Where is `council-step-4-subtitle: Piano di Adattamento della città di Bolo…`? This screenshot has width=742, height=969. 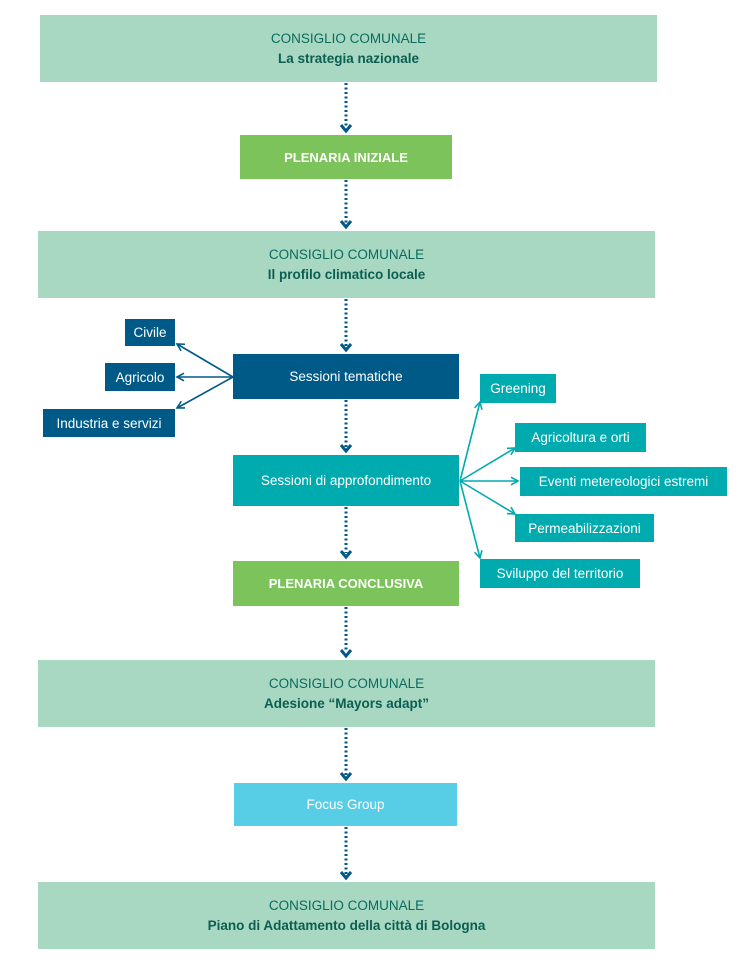
council-step-4-subtitle: Piano di Adattamento della città di Bolo… is located at coordinates (346, 925).